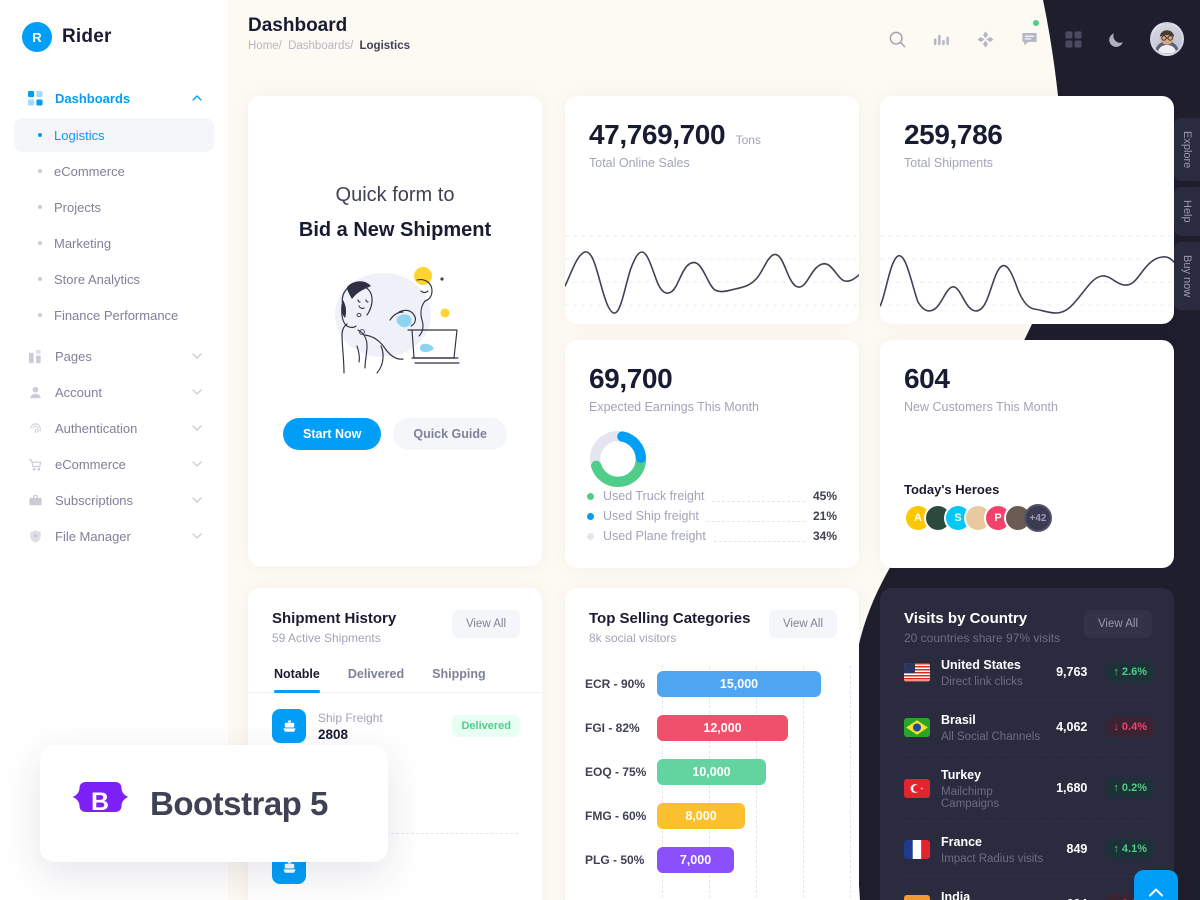 The width and height of the screenshot is (1200, 900). I want to click on shipment-row: Ship Freight 2808 Delivered, so click(395, 718).